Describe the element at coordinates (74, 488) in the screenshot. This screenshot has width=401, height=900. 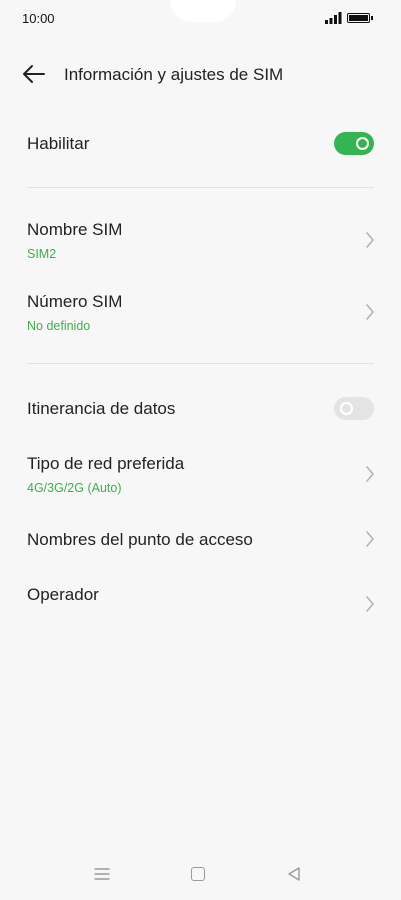
I see `network-type-value: 4G/3G/2G (Auto)` at that location.